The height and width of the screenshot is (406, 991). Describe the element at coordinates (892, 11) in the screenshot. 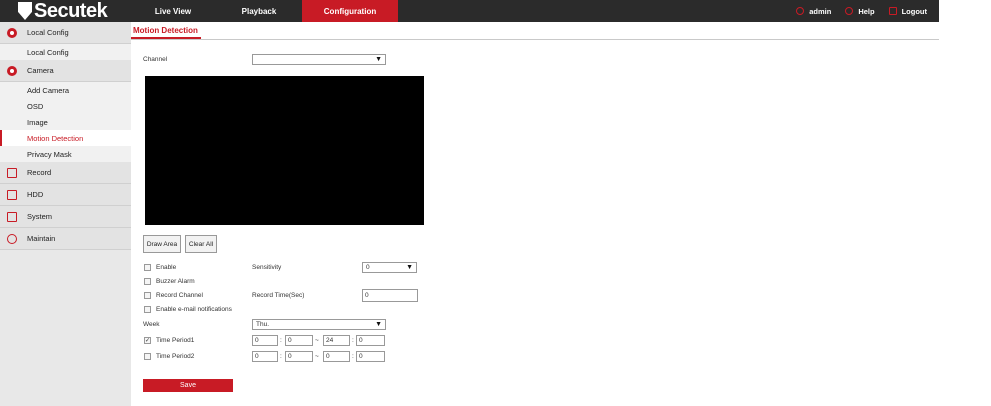

I see `logout-icon` at that location.